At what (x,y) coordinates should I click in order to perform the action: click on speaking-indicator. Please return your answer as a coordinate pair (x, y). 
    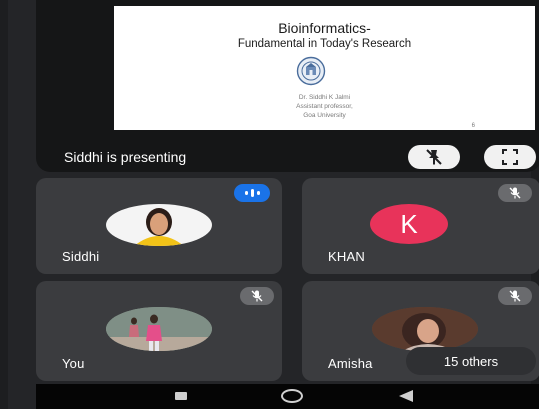
    Looking at the image, I should click on (252, 193).